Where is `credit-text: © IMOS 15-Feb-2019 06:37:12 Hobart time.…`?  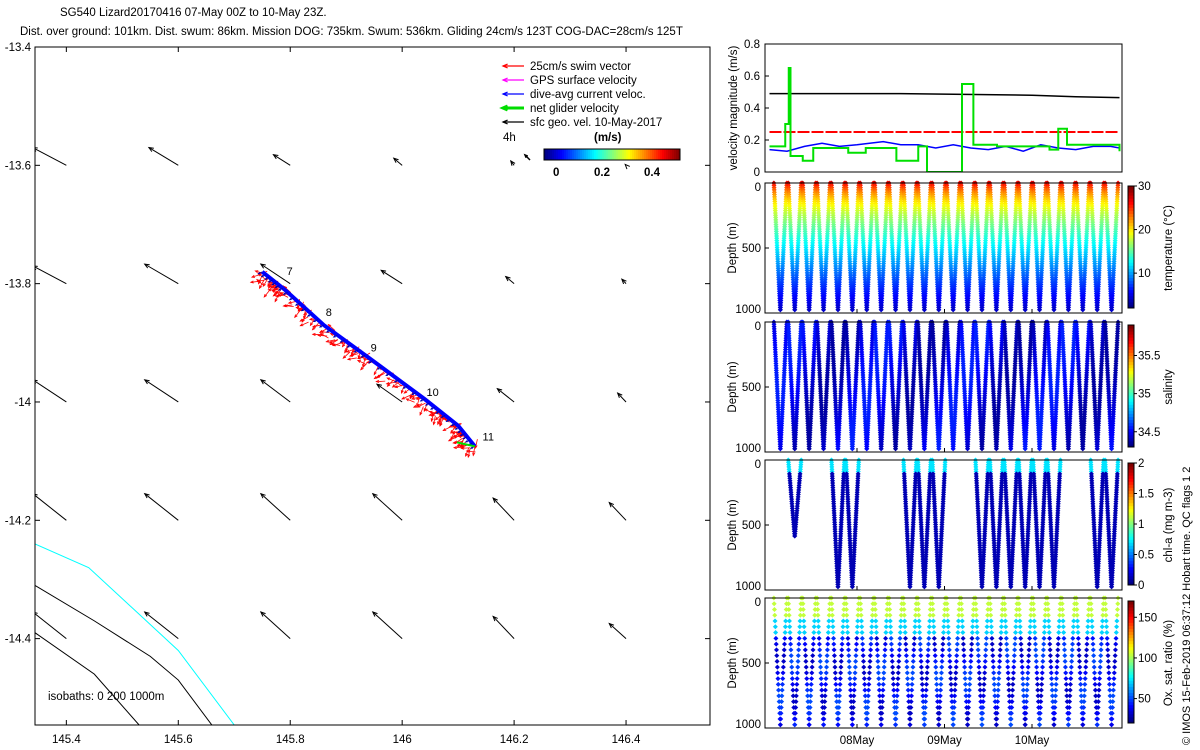
credit-text: © IMOS 15-Feb-2019 06:37:12 Hobart time.… is located at coordinates (1187, 606).